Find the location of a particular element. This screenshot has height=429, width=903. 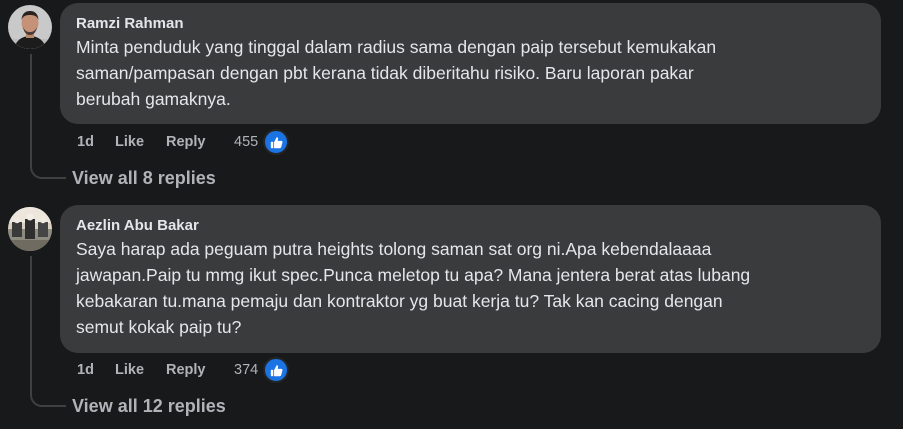

comment-author: Ramzi Rahman is located at coordinates (470, 24).